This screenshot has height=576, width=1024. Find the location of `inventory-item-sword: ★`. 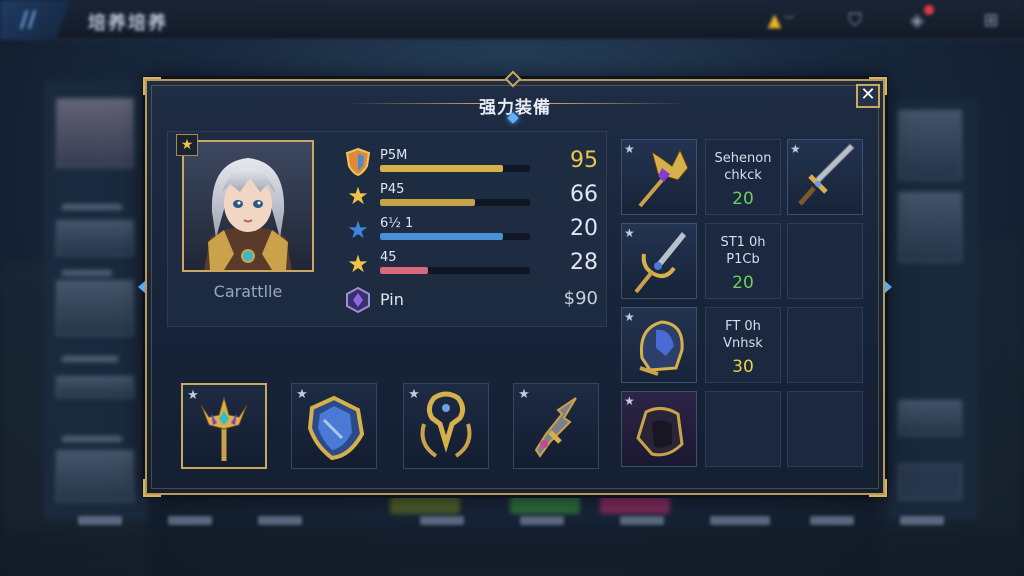

inventory-item-sword: ★ is located at coordinates (825, 177).